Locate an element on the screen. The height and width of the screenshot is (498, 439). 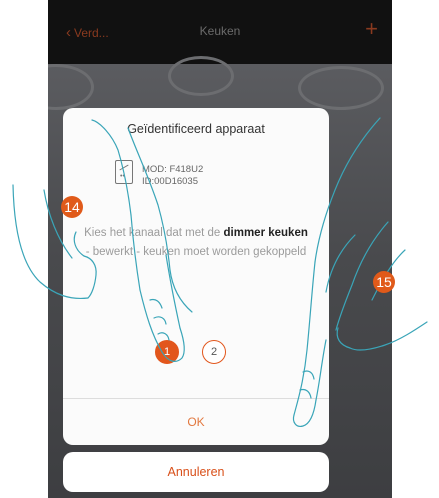
step-14-badge: 14 is located at coordinates (72, 207).